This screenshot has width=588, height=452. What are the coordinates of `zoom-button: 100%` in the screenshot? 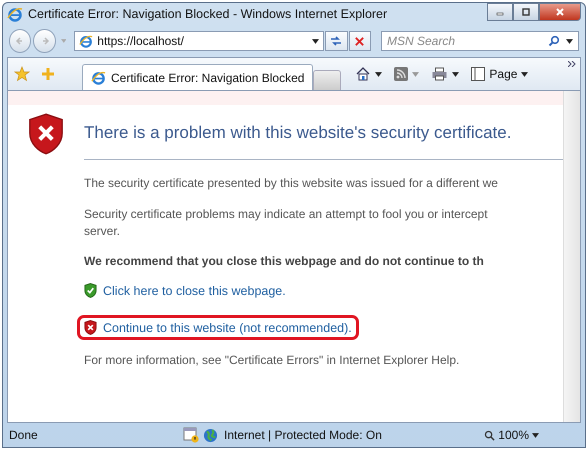 It's located at (511, 435).